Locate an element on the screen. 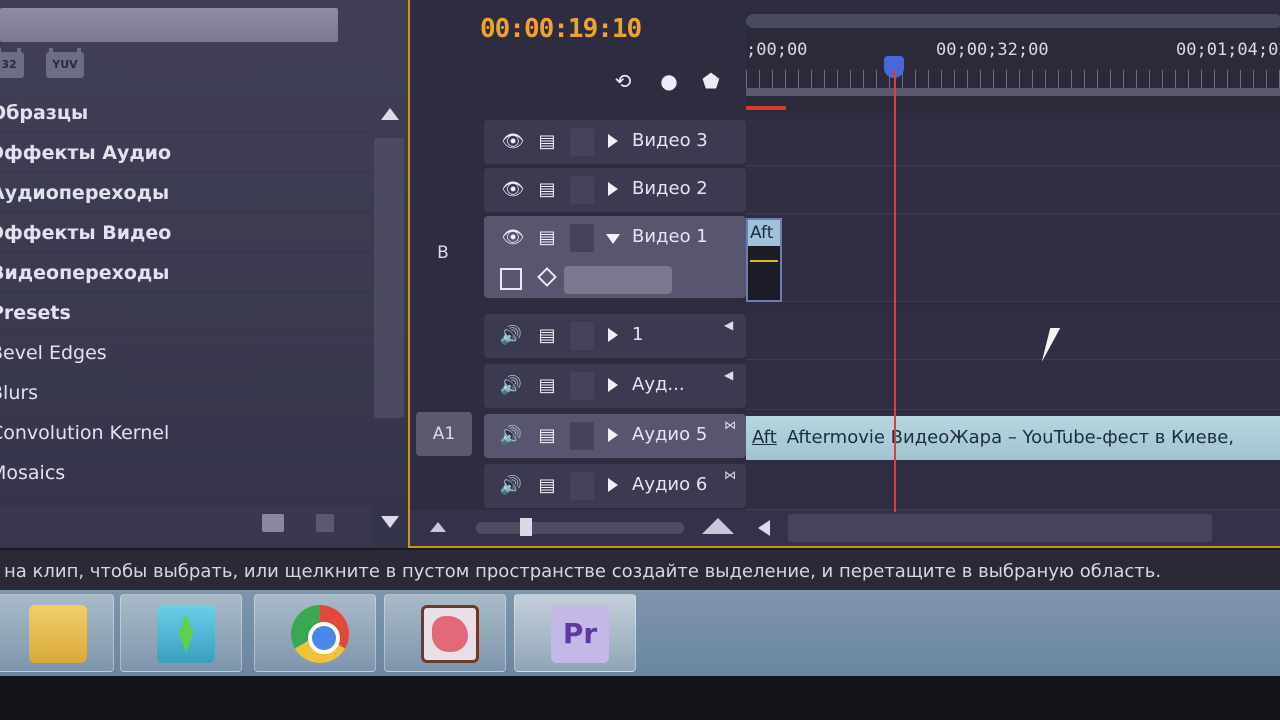  effects-item-audio-effects: Эффекты Аудио is located at coordinates (186, 153).